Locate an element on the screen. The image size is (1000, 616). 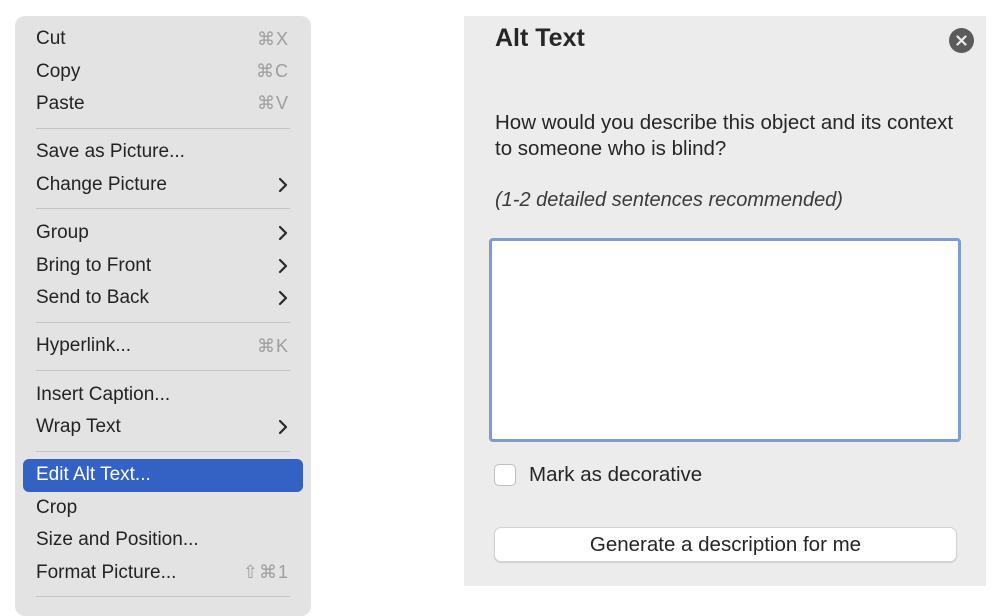
menu-item-change-picture: Change Picture is located at coordinates (163, 185).